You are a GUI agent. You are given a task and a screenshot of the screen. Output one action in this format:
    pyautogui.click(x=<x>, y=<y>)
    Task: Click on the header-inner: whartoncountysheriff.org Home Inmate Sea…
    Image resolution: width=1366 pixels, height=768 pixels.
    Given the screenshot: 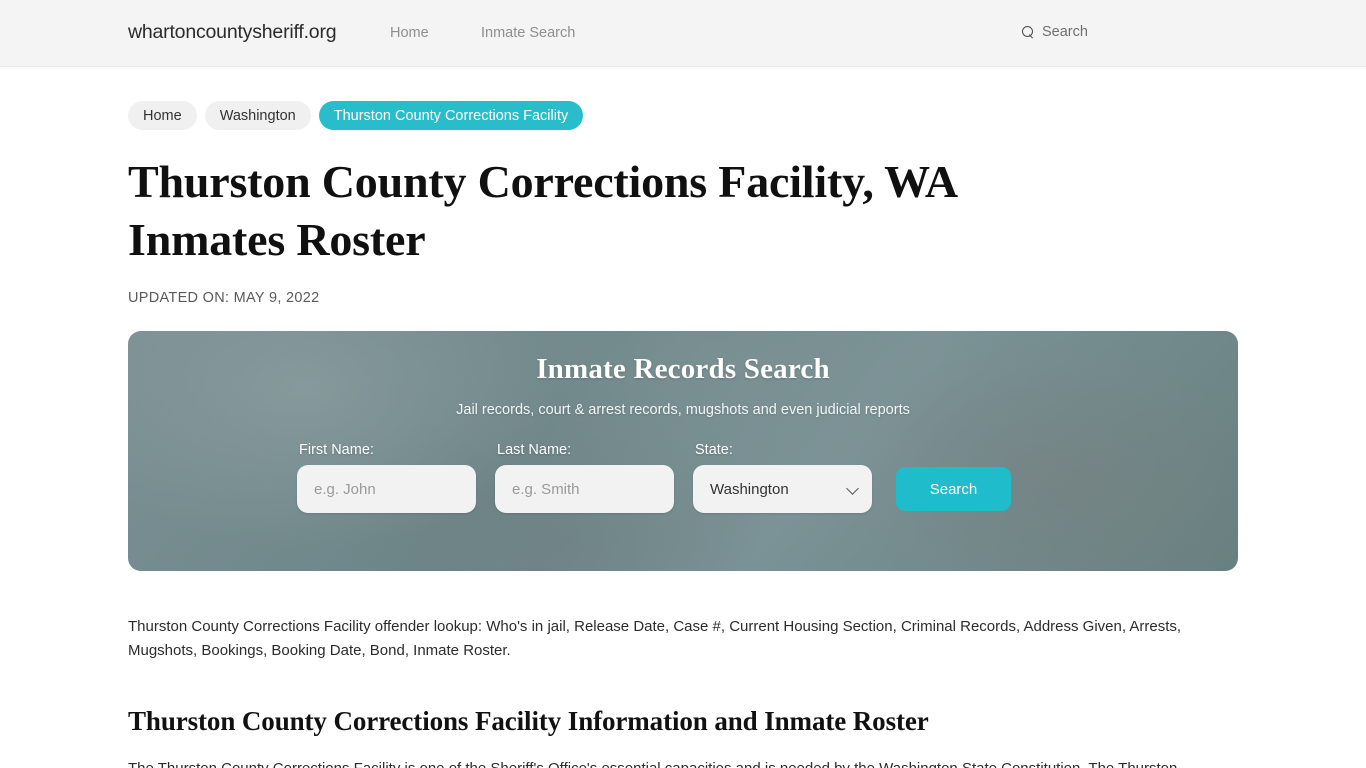 What is the action you would take?
    pyautogui.click(x=683, y=33)
    